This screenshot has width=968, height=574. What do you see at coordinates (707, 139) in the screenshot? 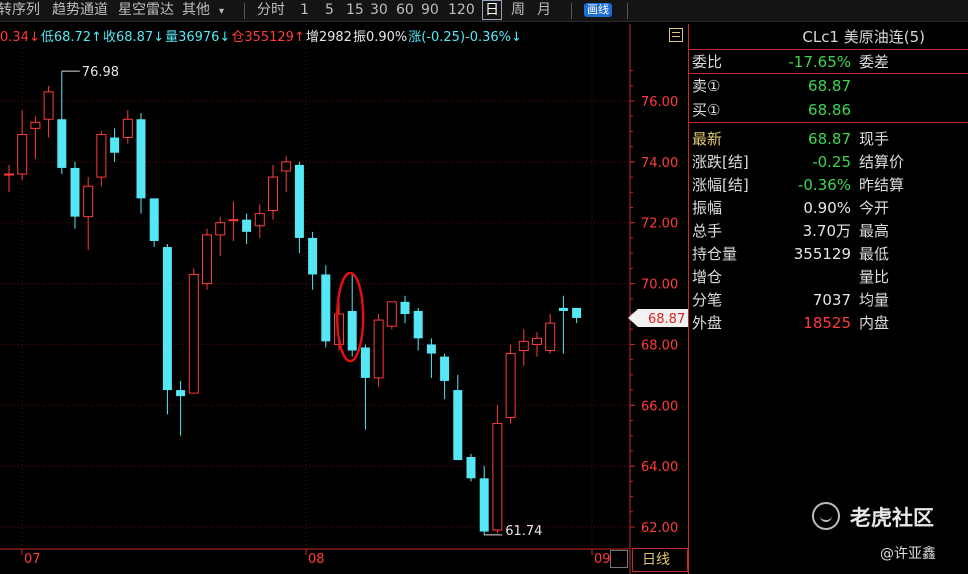
I see `quote-label: 最新` at bounding box center [707, 139].